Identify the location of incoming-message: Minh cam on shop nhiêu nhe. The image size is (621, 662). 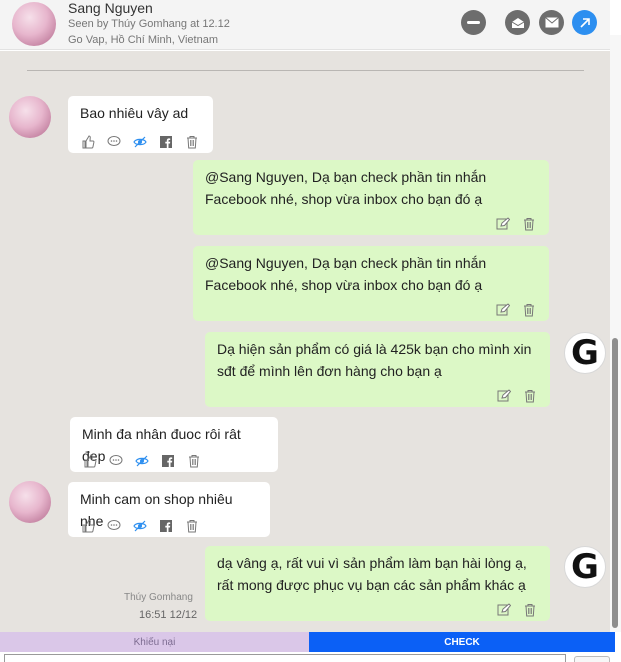
(169, 509).